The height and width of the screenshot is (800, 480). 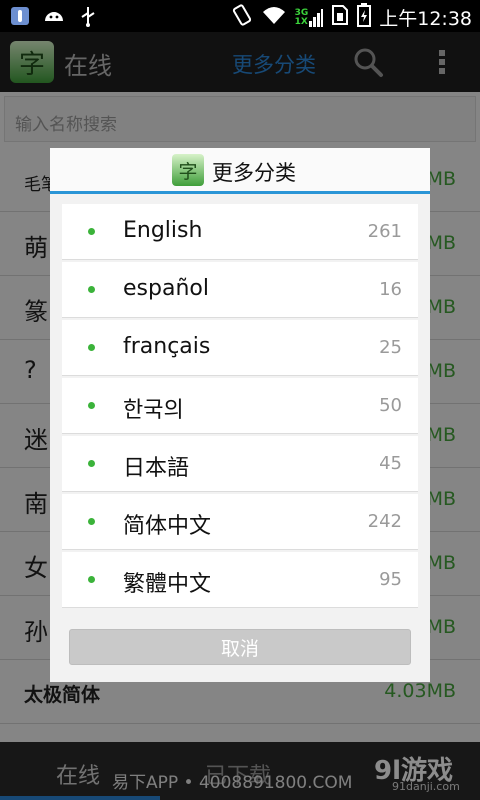 I want to click on status-bar: 3G 1X 上午12:38, so click(x=240, y=16).